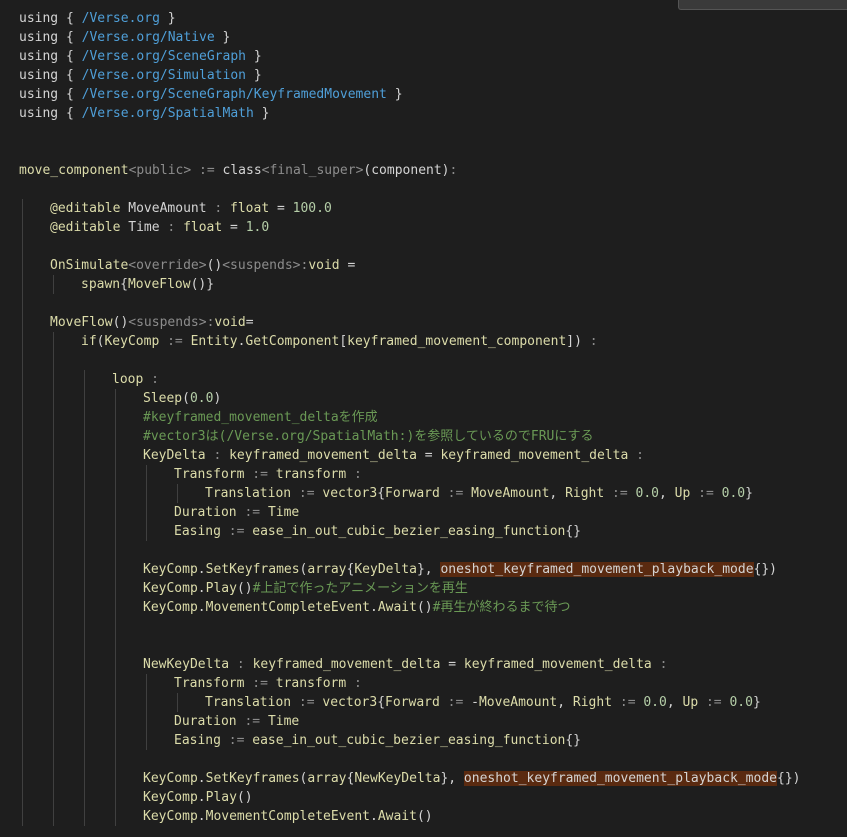 The width and height of the screenshot is (847, 837). What do you see at coordinates (242, 170) in the screenshot?
I see `code-token: class` at bounding box center [242, 170].